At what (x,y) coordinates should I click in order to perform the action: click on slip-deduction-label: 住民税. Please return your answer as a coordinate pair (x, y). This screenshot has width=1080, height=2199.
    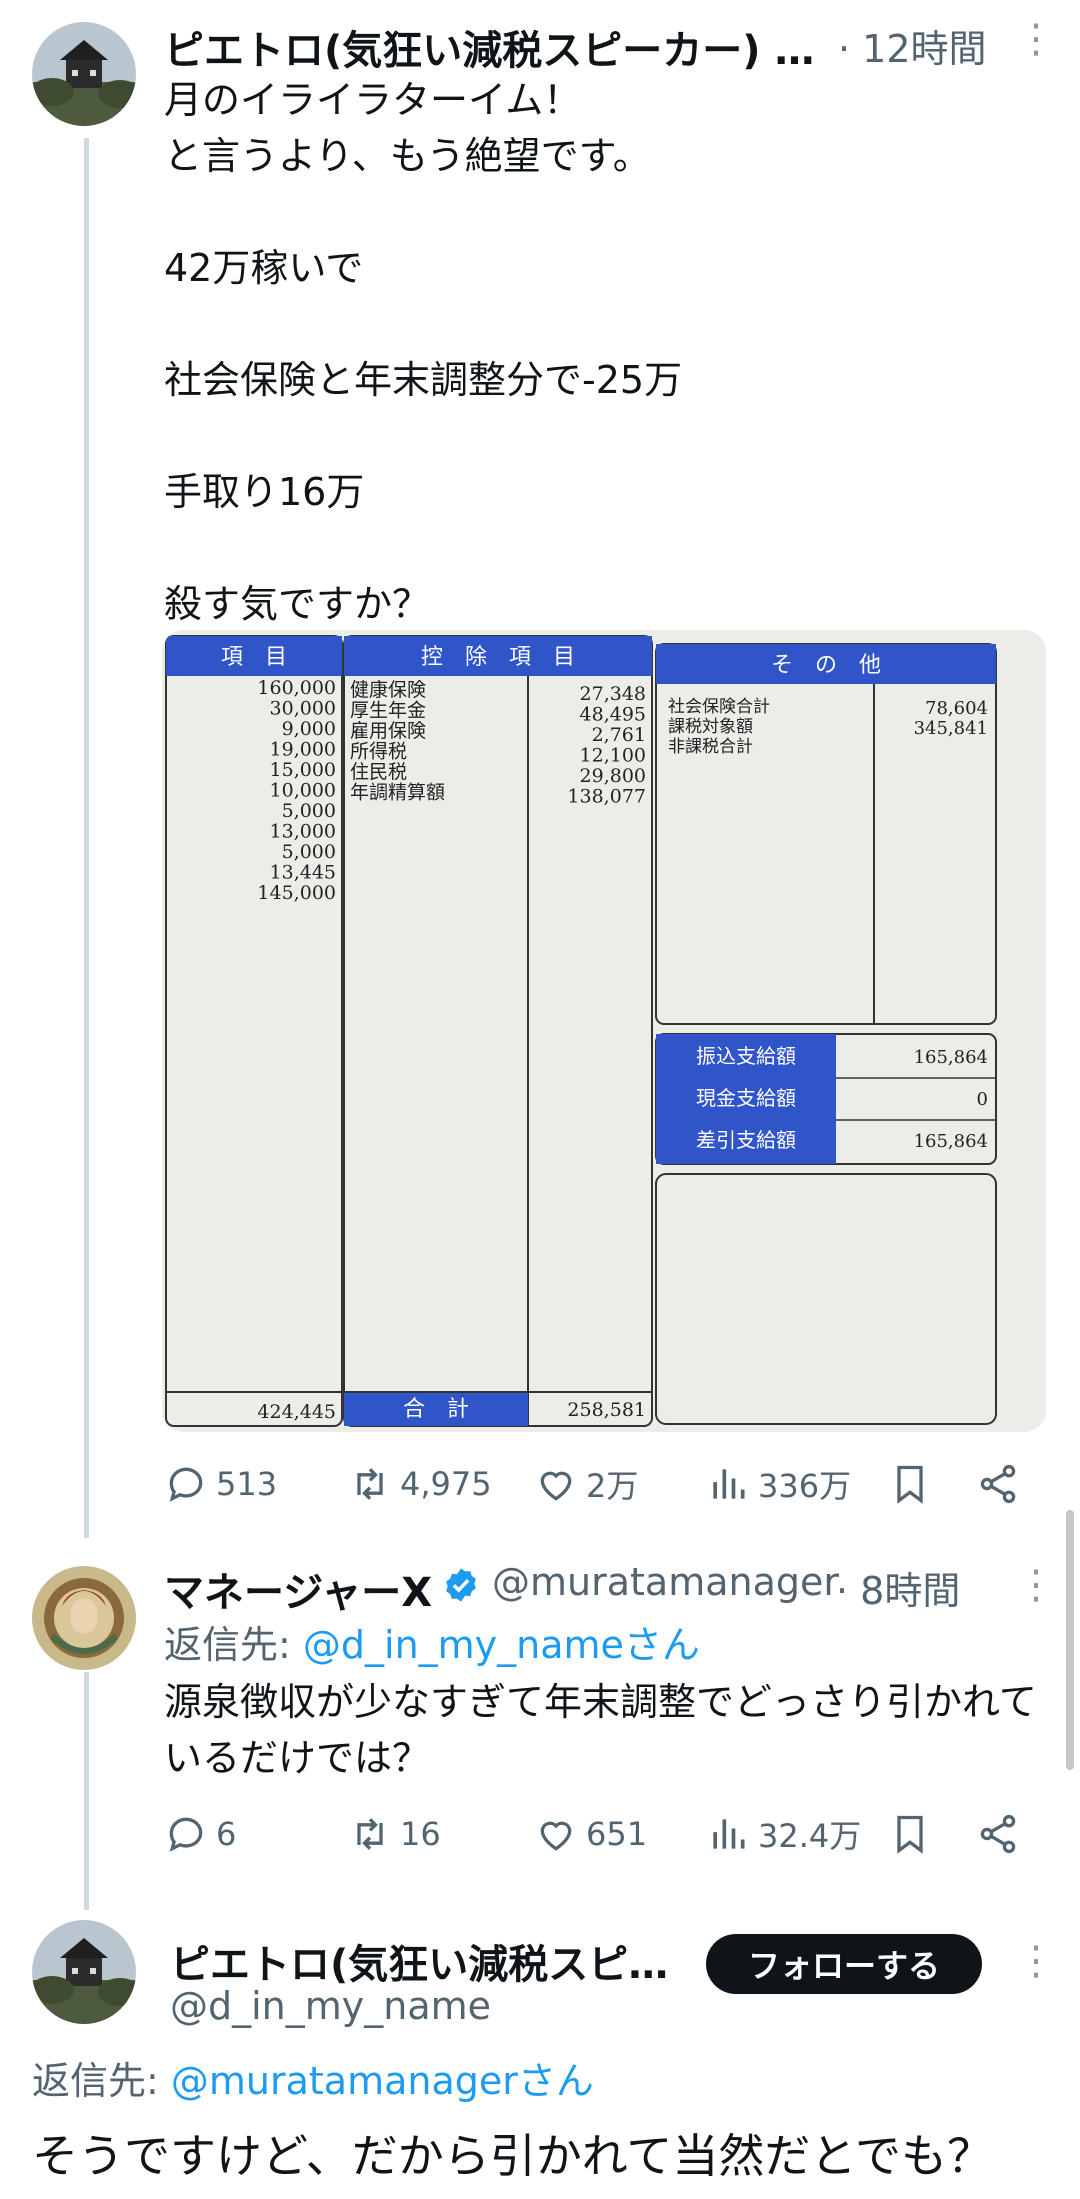
    Looking at the image, I should click on (378, 772).